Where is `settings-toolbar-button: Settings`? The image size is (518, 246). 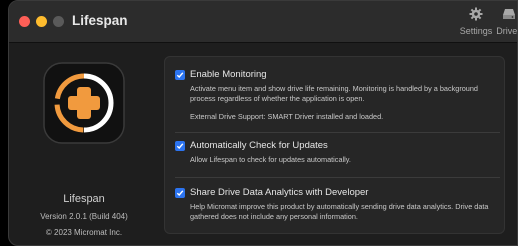
settings-toolbar-button: Settings is located at coordinates (476, 21).